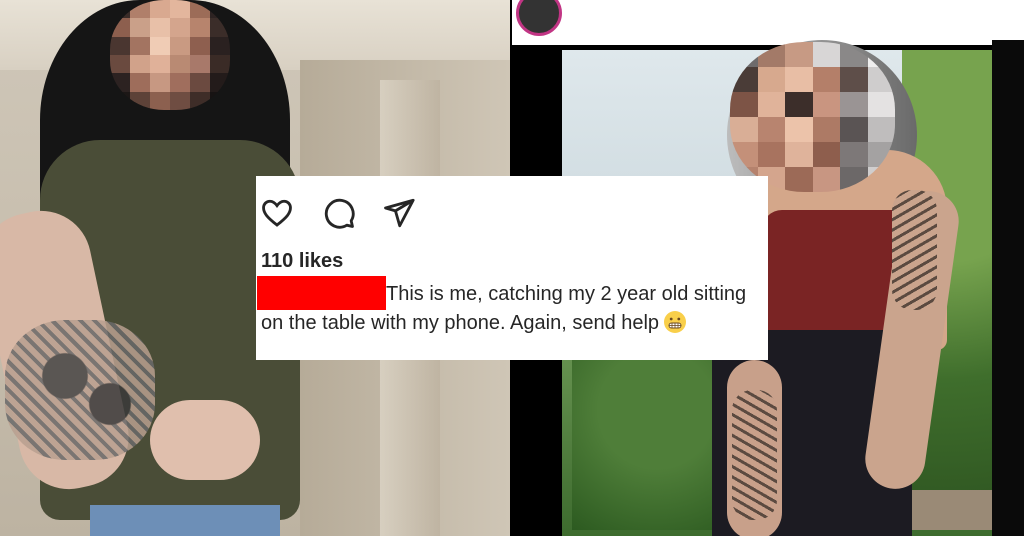  I want to click on post-header-strip, so click(768, 22).